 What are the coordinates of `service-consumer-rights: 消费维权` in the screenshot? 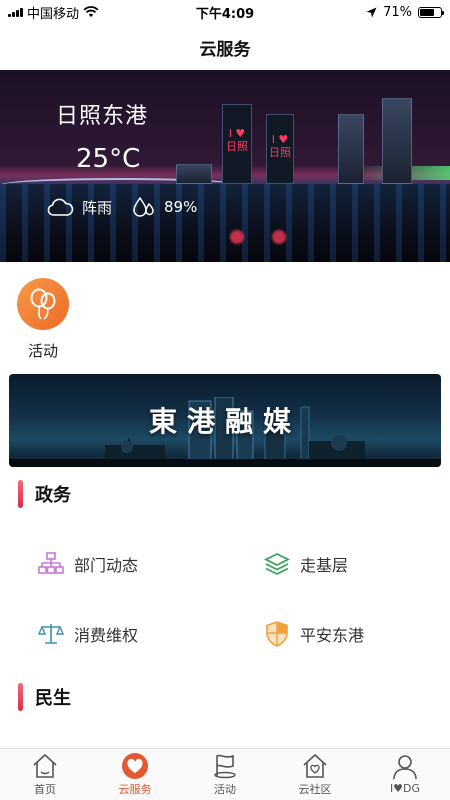 It's located at (88, 634).